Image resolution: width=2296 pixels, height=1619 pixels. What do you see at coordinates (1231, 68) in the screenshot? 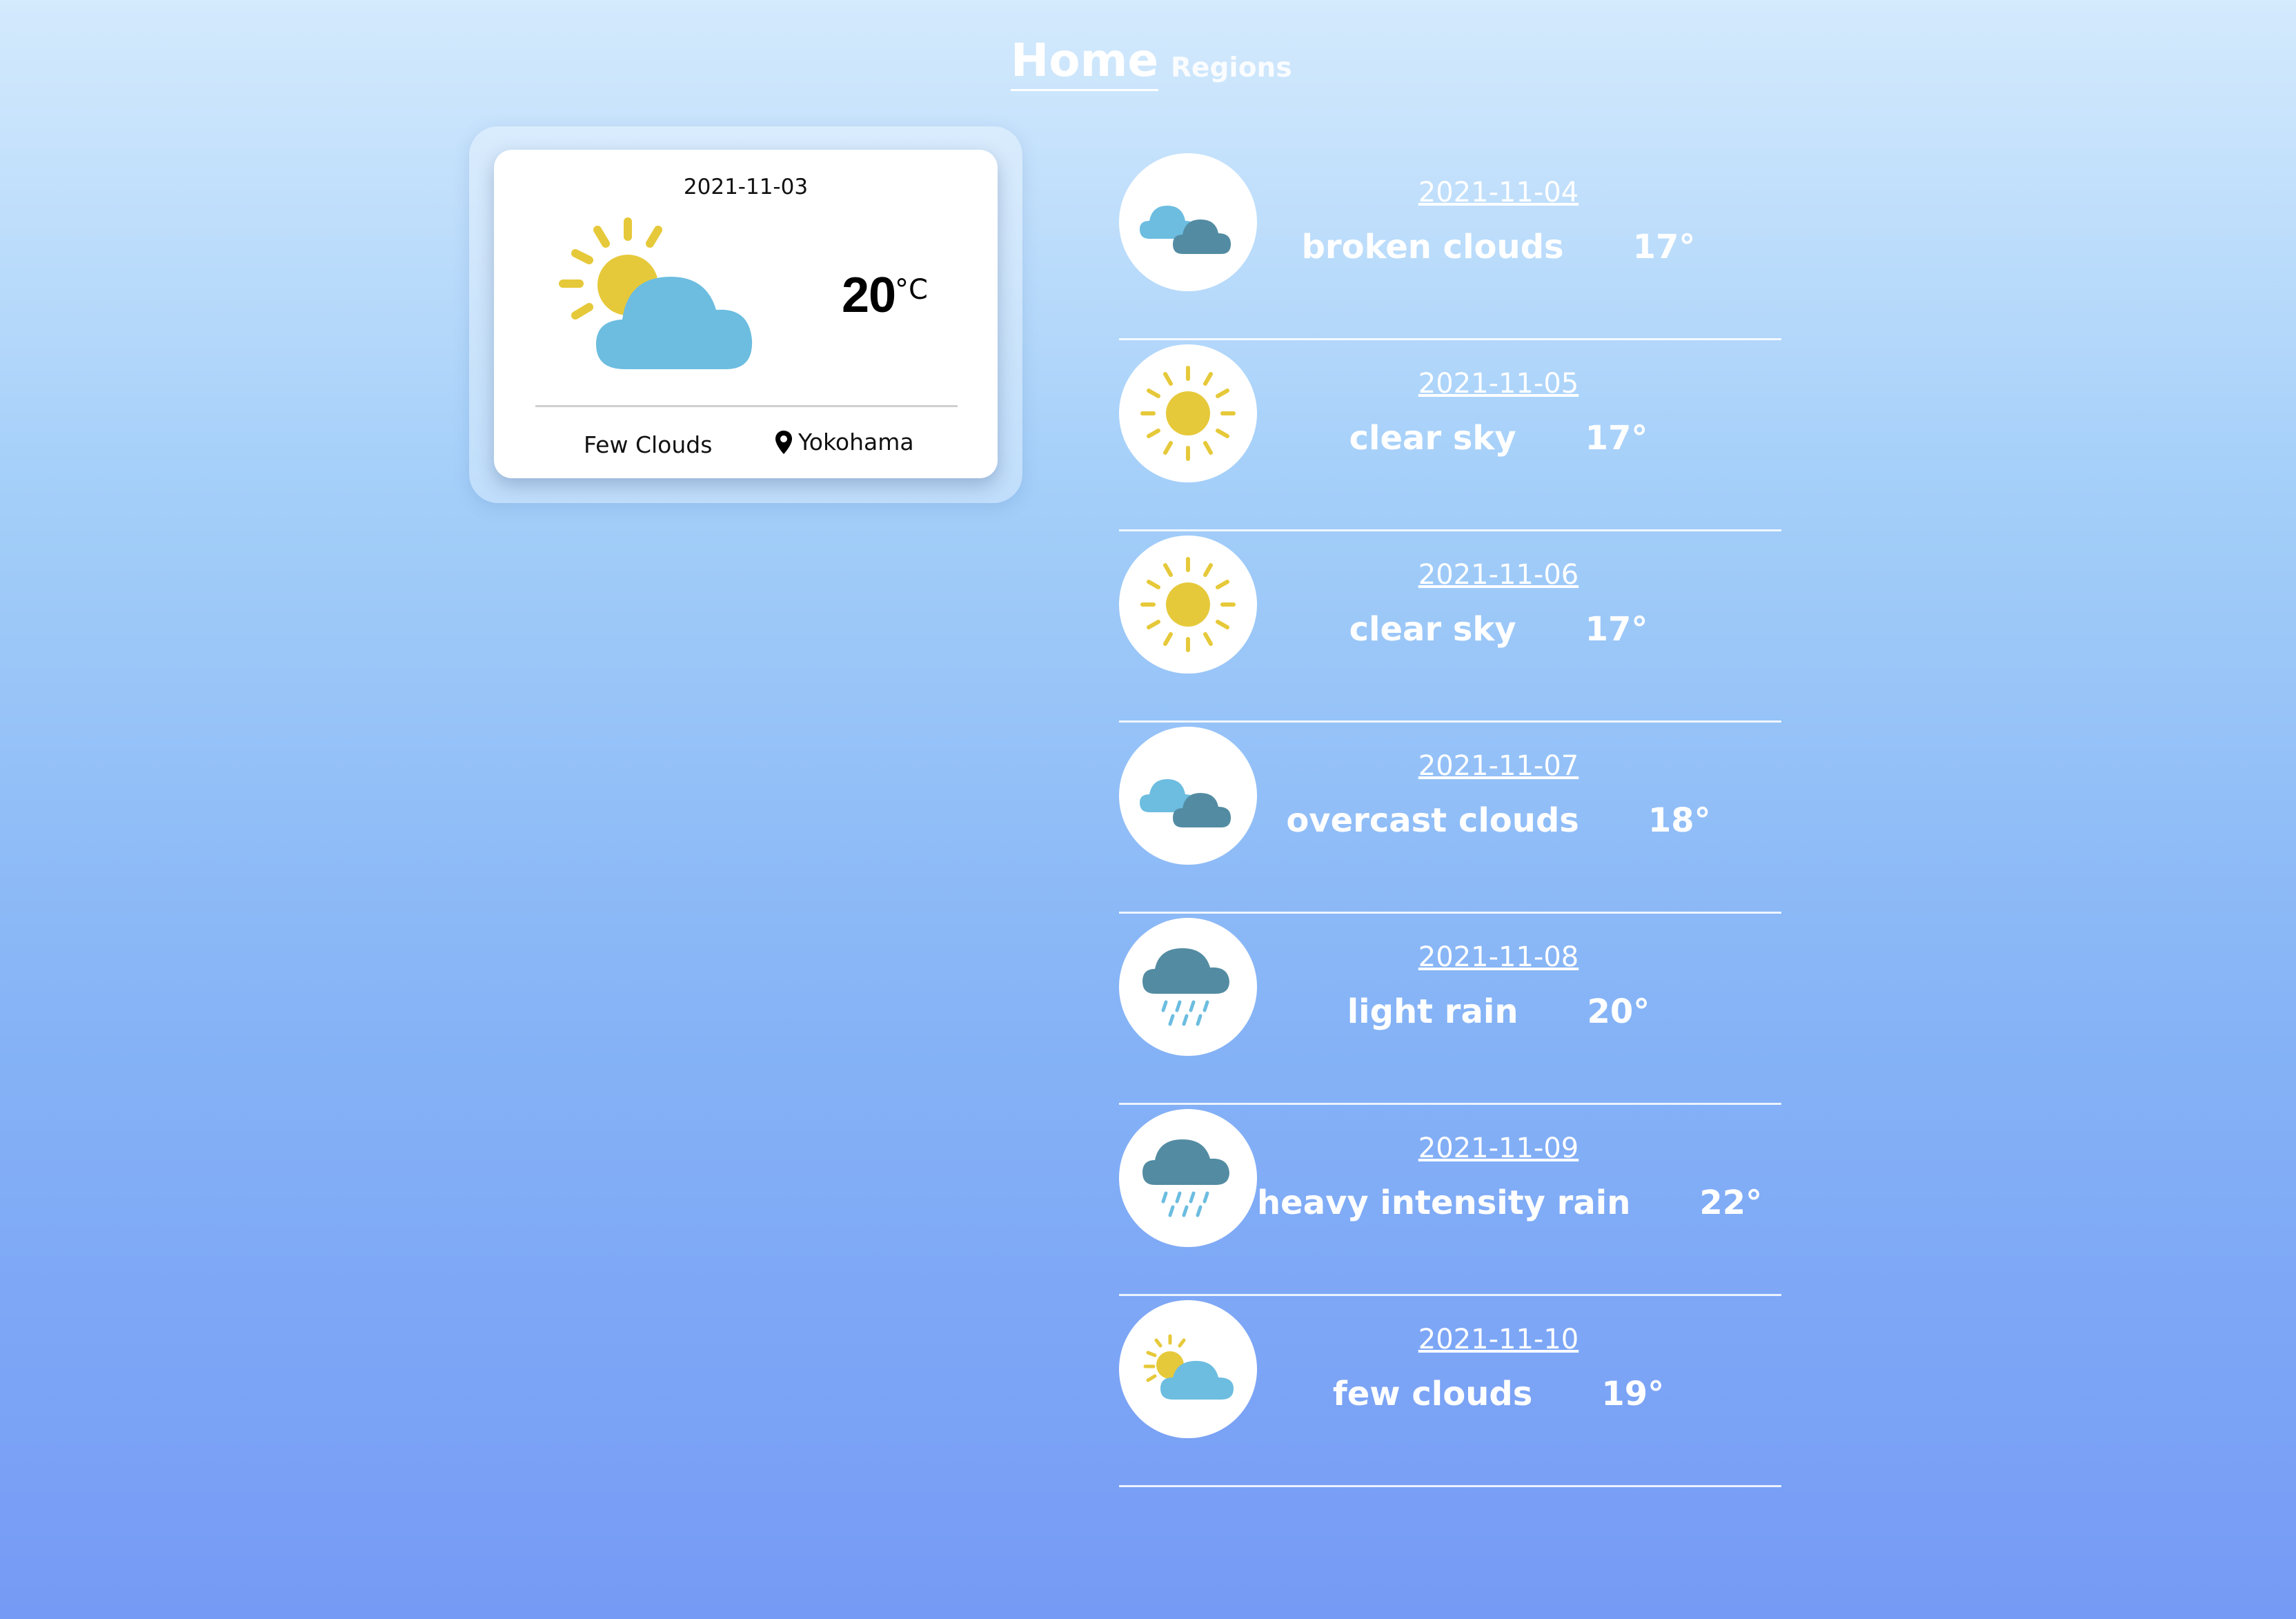
I see `nav-regions-link: Regions` at bounding box center [1231, 68].